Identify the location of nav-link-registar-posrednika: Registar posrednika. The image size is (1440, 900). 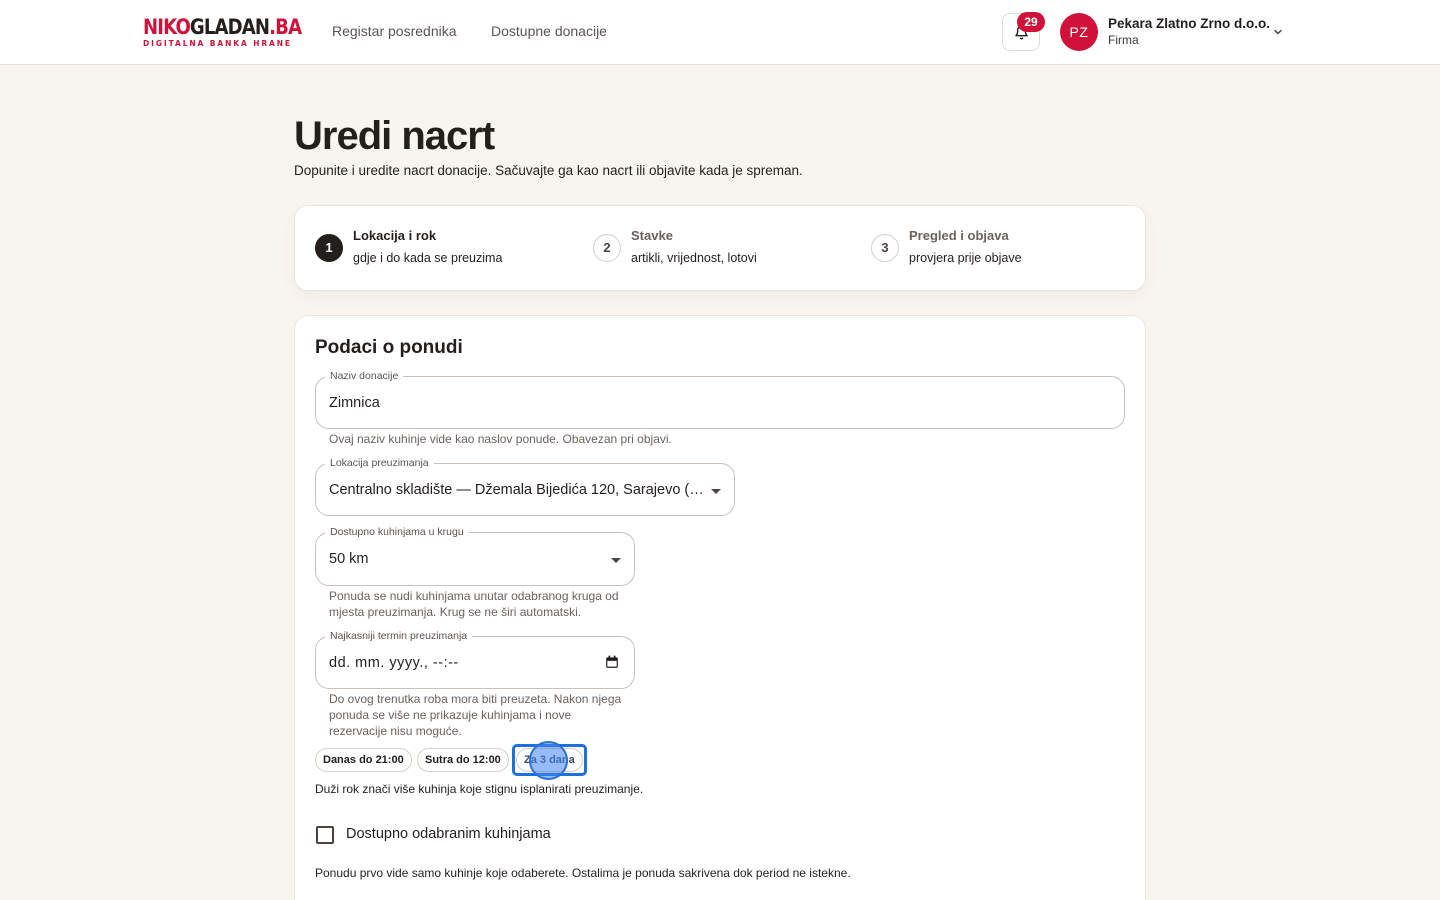
(394, 31).